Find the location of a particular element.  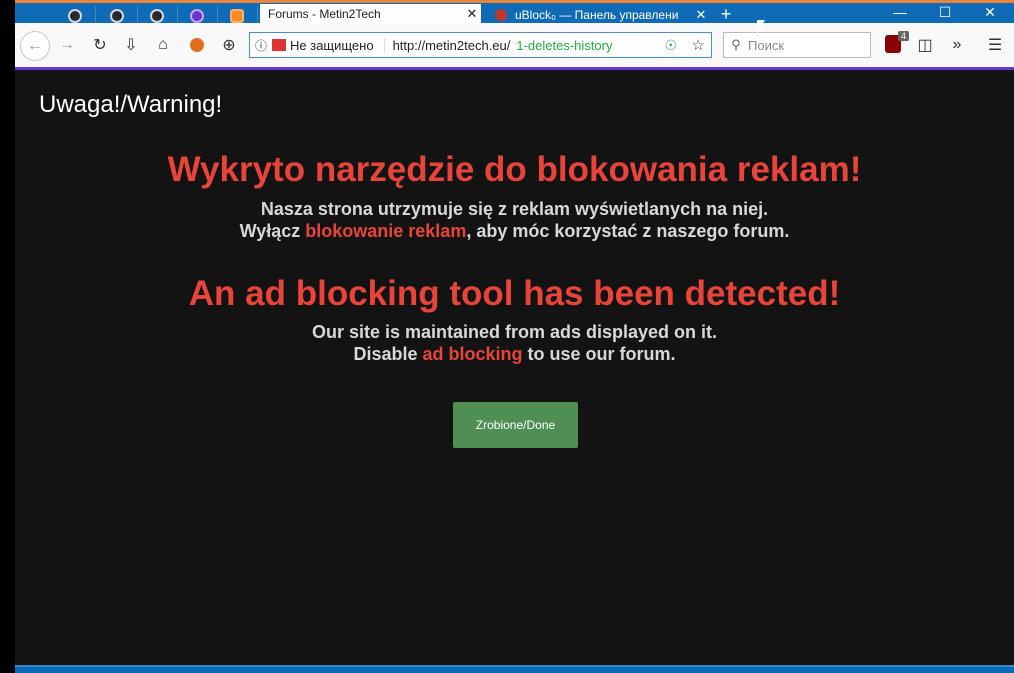

maximize-button: ☐ is located at coordinates (945, 13).